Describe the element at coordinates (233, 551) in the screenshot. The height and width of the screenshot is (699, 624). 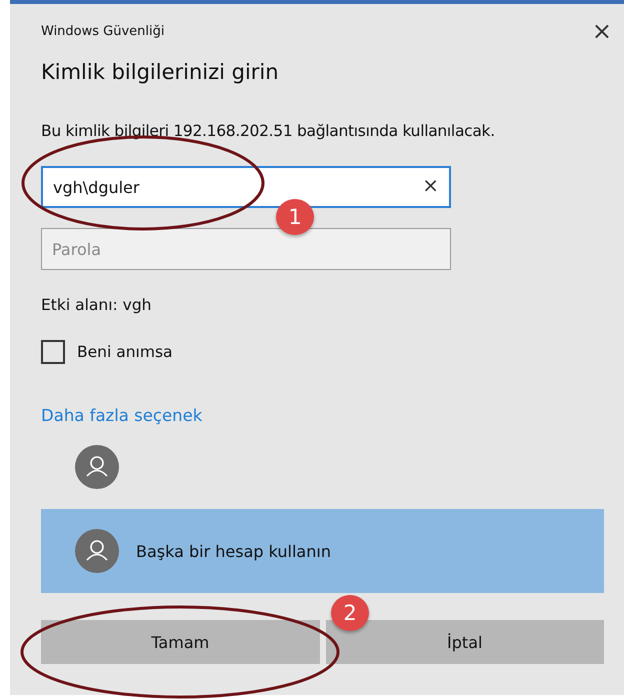
I see `account-label: Başka bir hesap kullanın` at that location.